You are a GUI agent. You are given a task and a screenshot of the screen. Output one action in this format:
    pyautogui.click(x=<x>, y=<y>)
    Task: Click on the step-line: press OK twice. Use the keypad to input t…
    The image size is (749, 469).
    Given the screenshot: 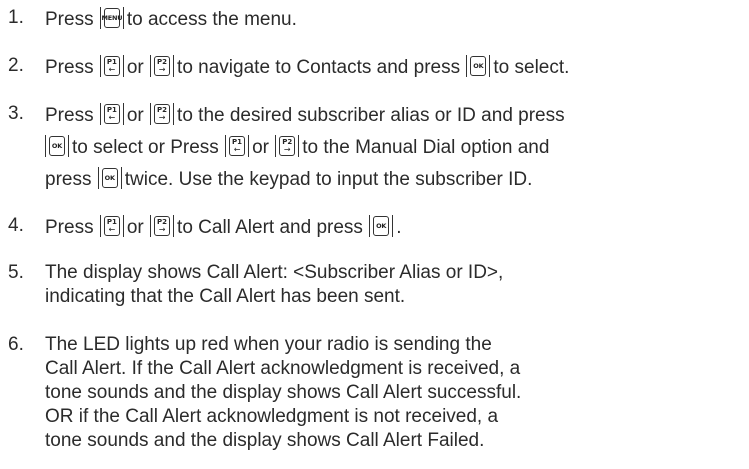 What is the action you would take?
    pyautogui.click(x=289, y=178)
    